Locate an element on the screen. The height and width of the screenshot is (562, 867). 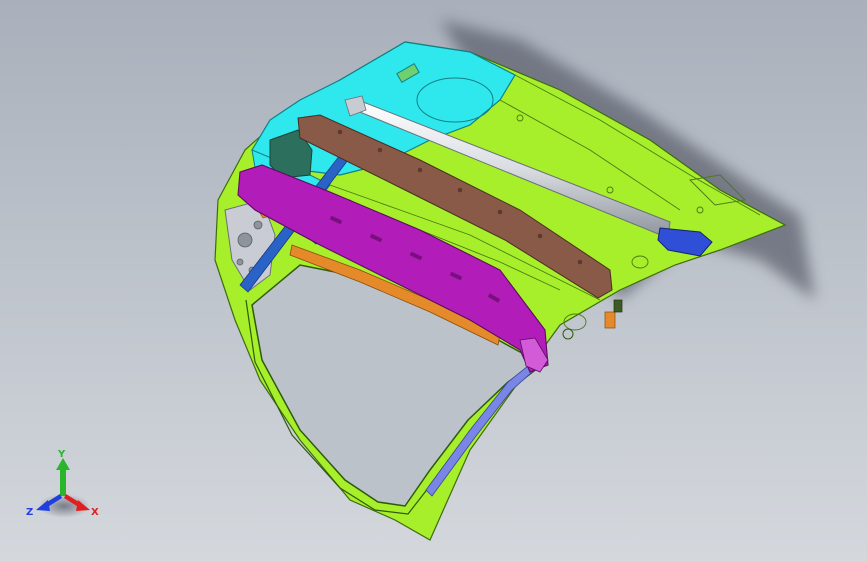
triad-graphic: Y X Z is located at coordinates (62, 483).